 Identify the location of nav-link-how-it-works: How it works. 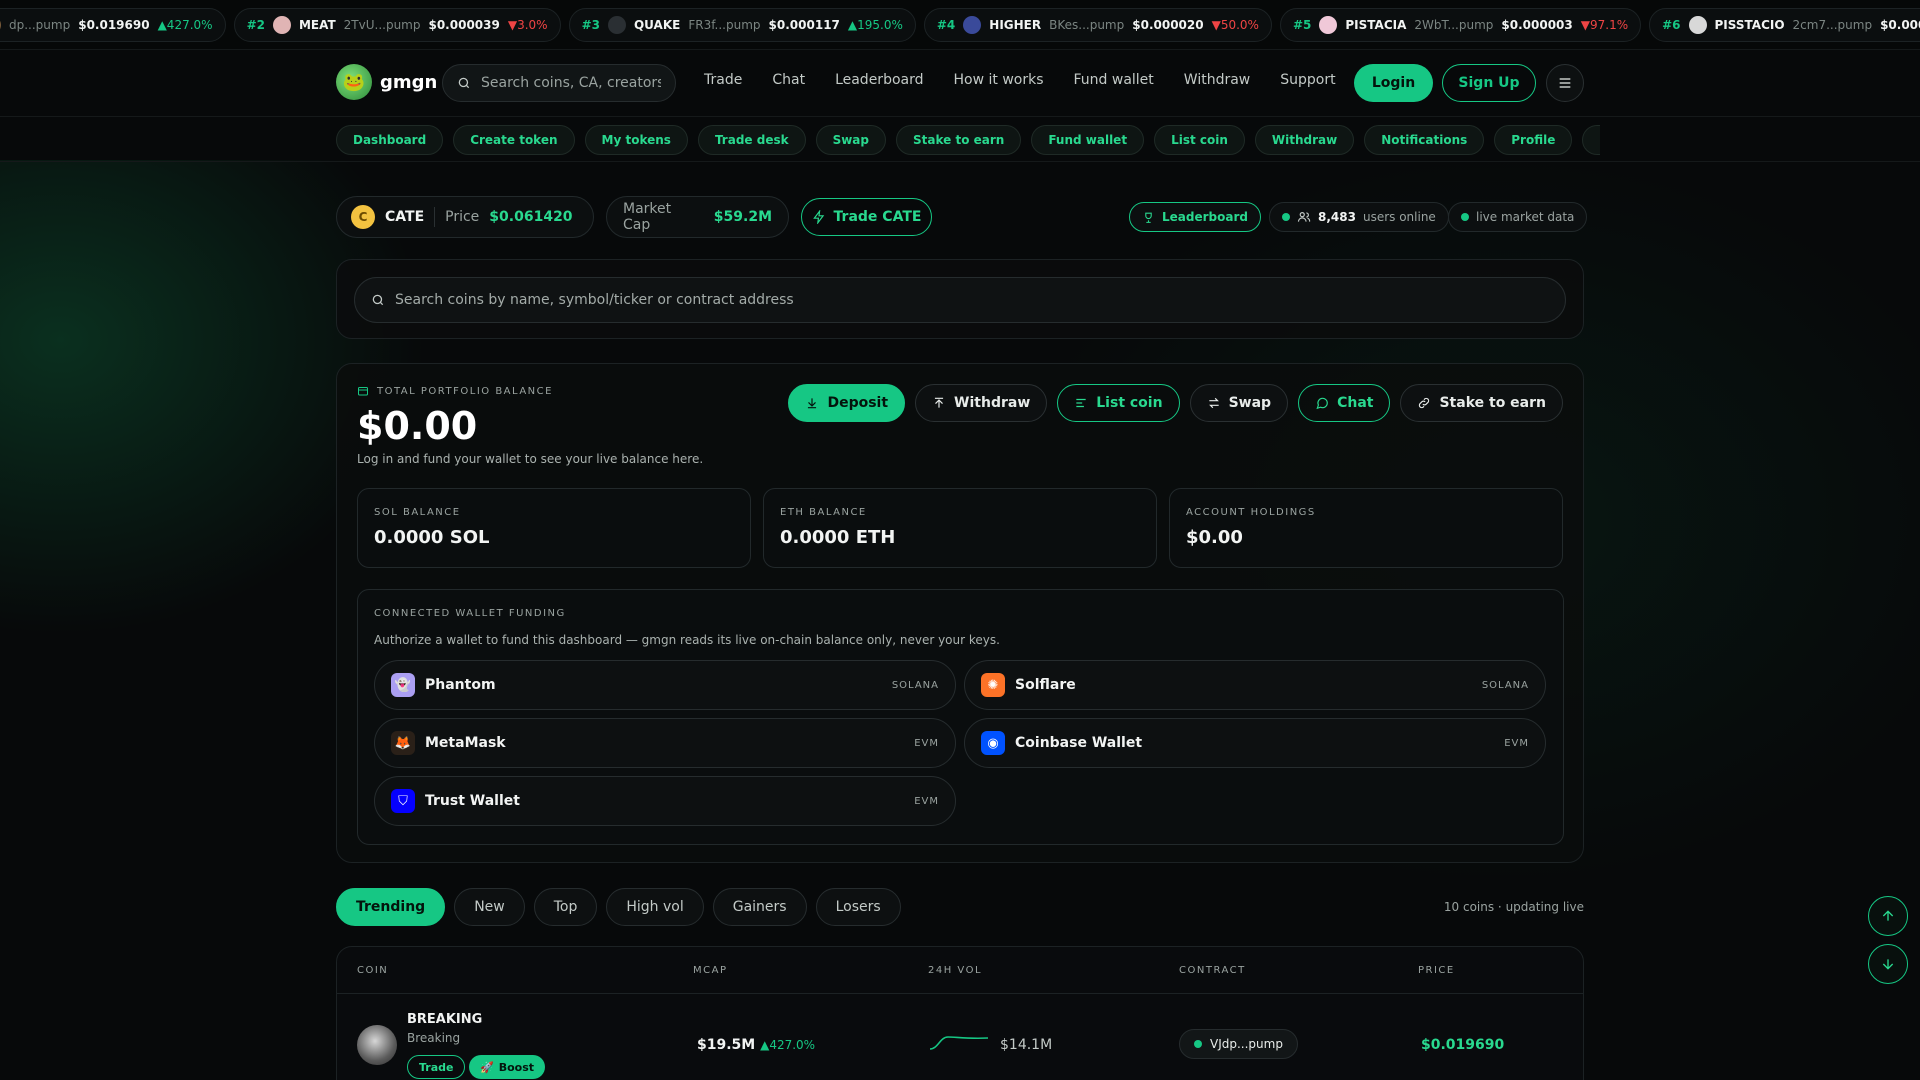
(999, 80).